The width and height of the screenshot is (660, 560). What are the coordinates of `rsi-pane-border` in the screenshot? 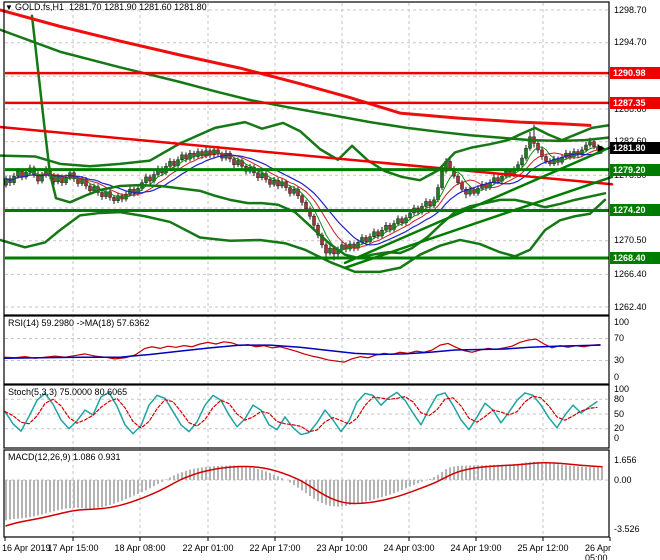 It's located at (306, 350).